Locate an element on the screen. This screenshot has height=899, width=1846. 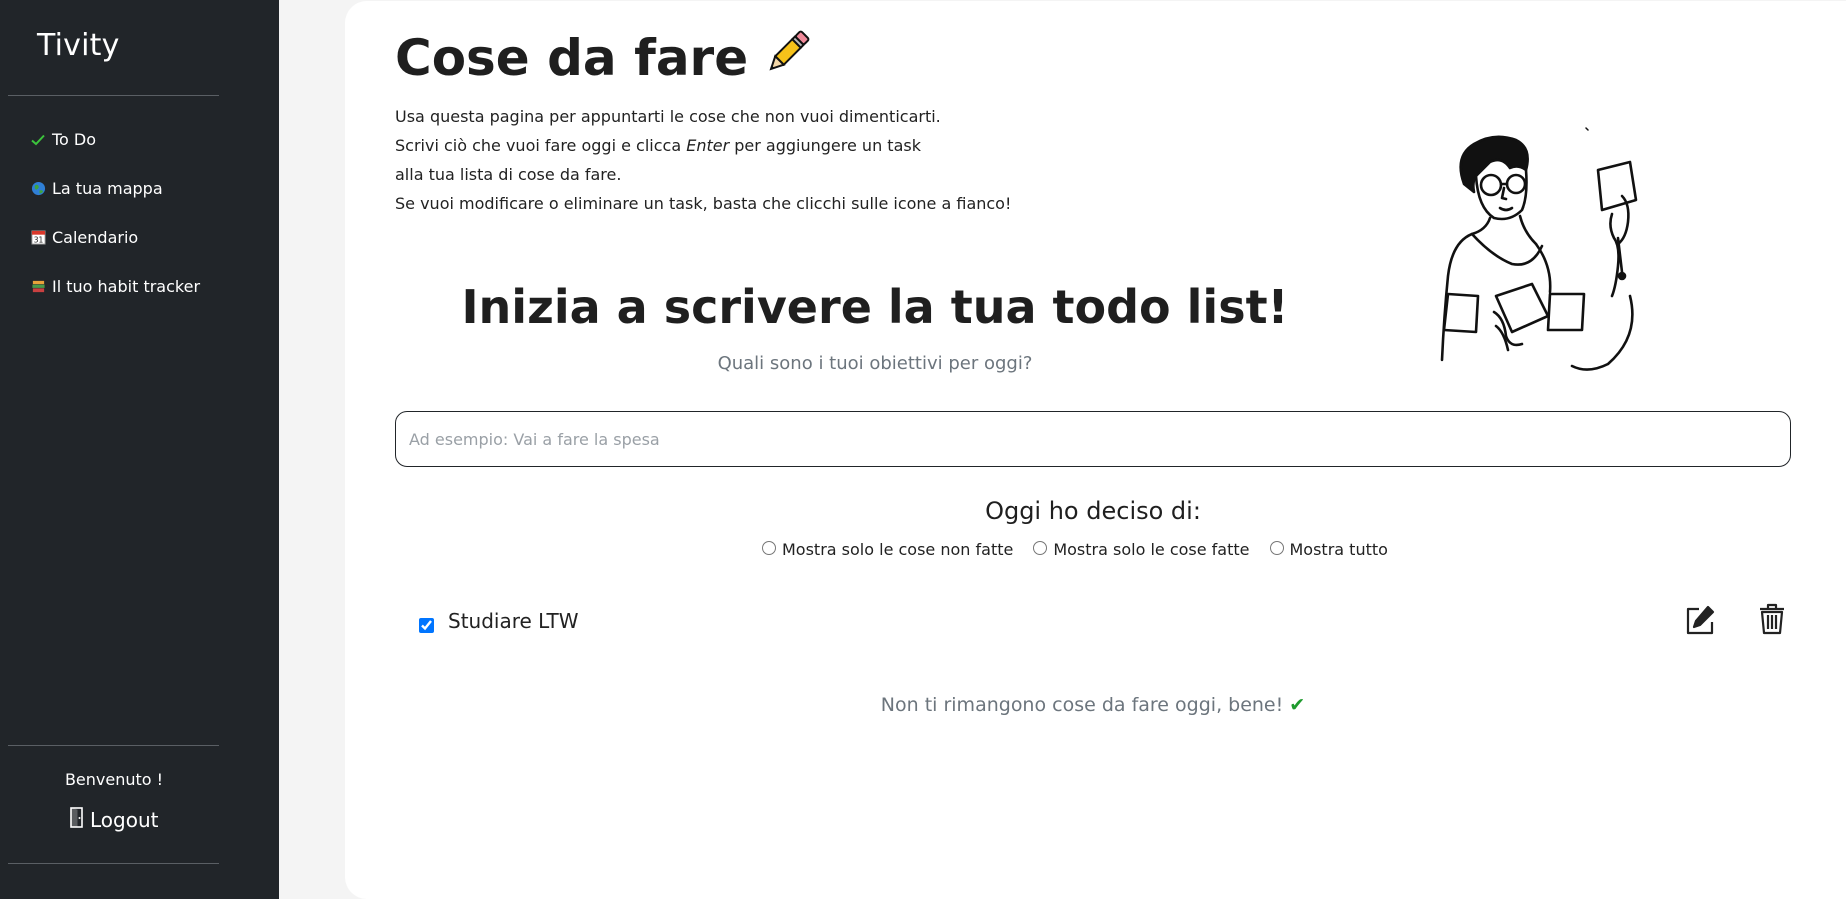
sidebar-item-habit-tracker: Il tuo habit tracker is located at coordinates (115, 286).